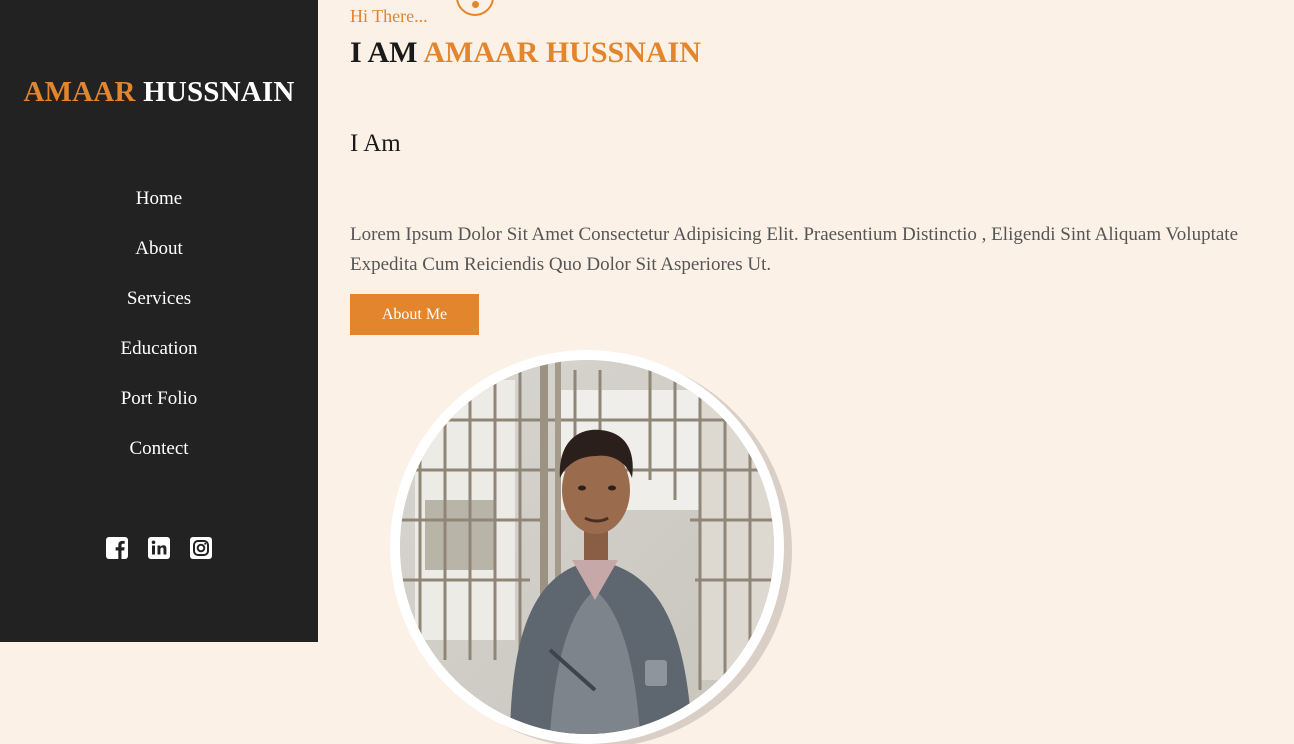  Describe the element at coordinates (201, 548) in the screenshot. I see `instagram-icon` at that location.